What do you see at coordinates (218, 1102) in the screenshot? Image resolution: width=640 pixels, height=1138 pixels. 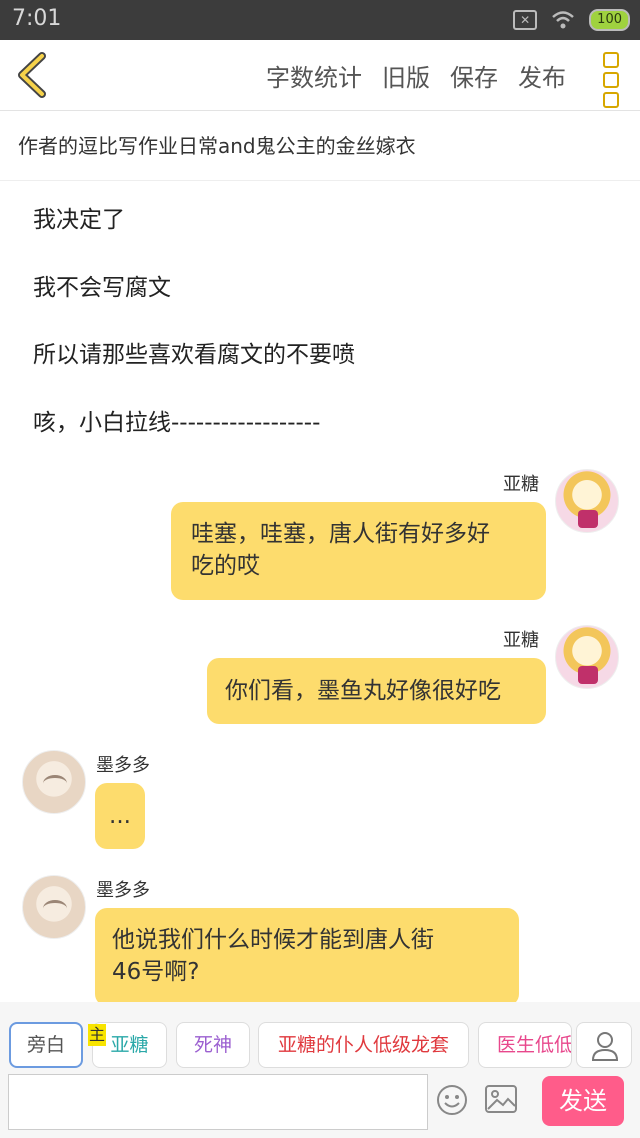 I see `message-input` at bounding box center [218, 1102].